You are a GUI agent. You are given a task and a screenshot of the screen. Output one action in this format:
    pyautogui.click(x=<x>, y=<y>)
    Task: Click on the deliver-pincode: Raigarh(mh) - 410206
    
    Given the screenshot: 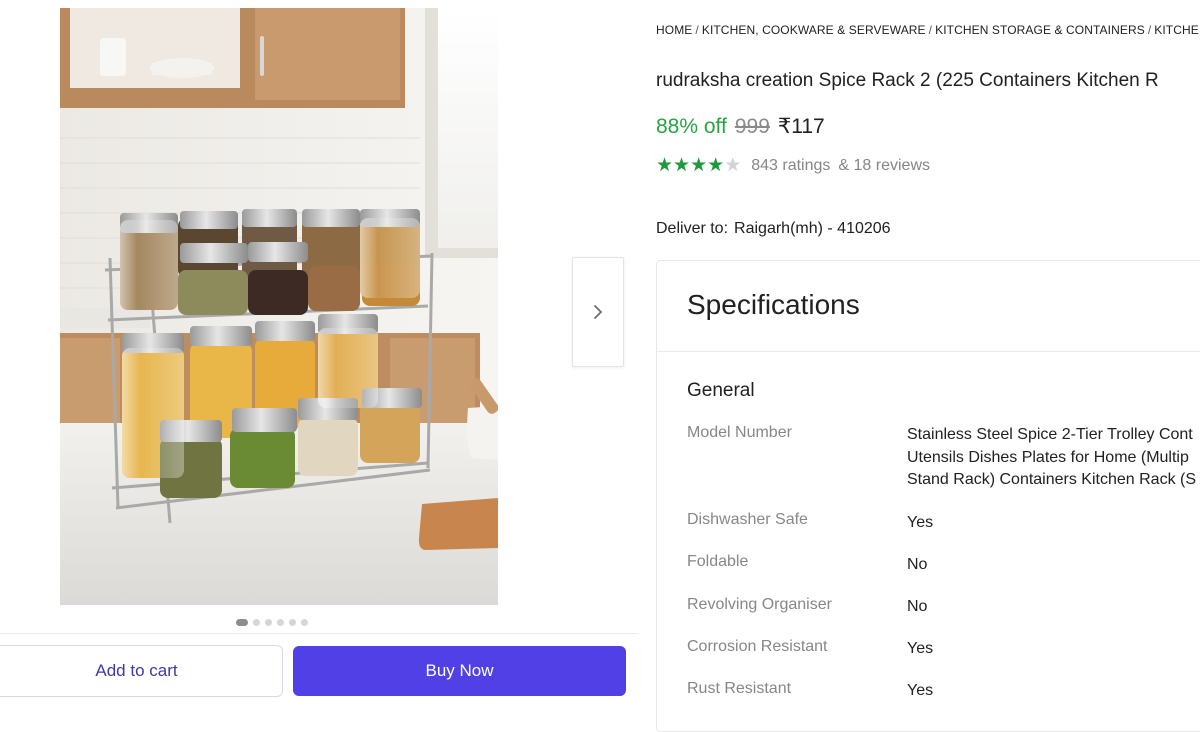 What is the action you would take?
    pyautogui.click(x=812, y=228)
    